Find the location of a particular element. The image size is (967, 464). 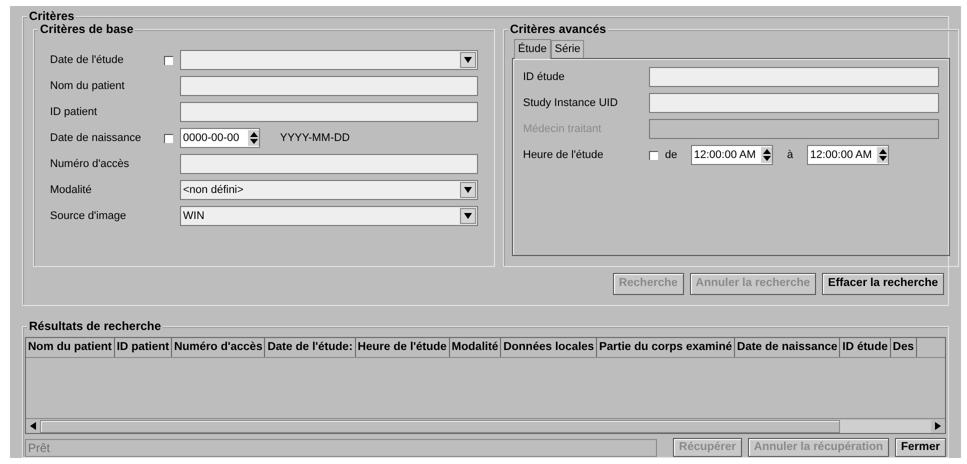

spinner-field: 0000-00-00 is located at coordinates (220, 138).